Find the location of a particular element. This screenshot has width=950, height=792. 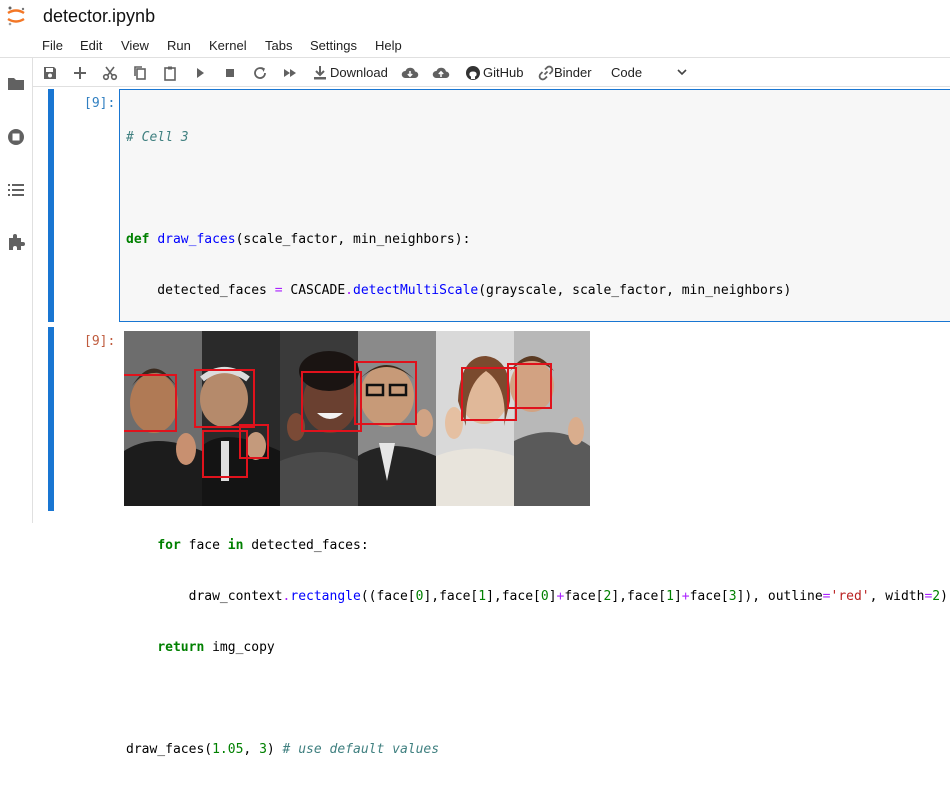

menu-tabs: Tabs is located at coordinates (278, 45).